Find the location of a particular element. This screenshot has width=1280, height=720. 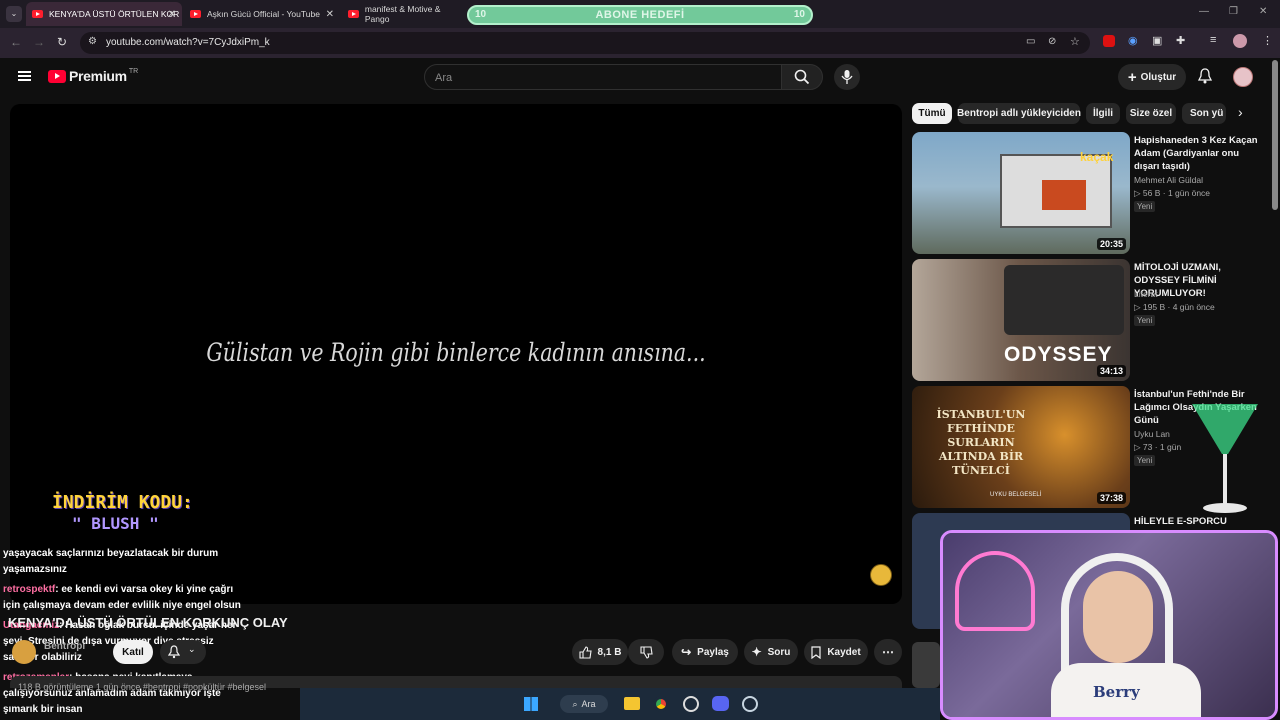

dislike-button is located at coordinates (646, 652).